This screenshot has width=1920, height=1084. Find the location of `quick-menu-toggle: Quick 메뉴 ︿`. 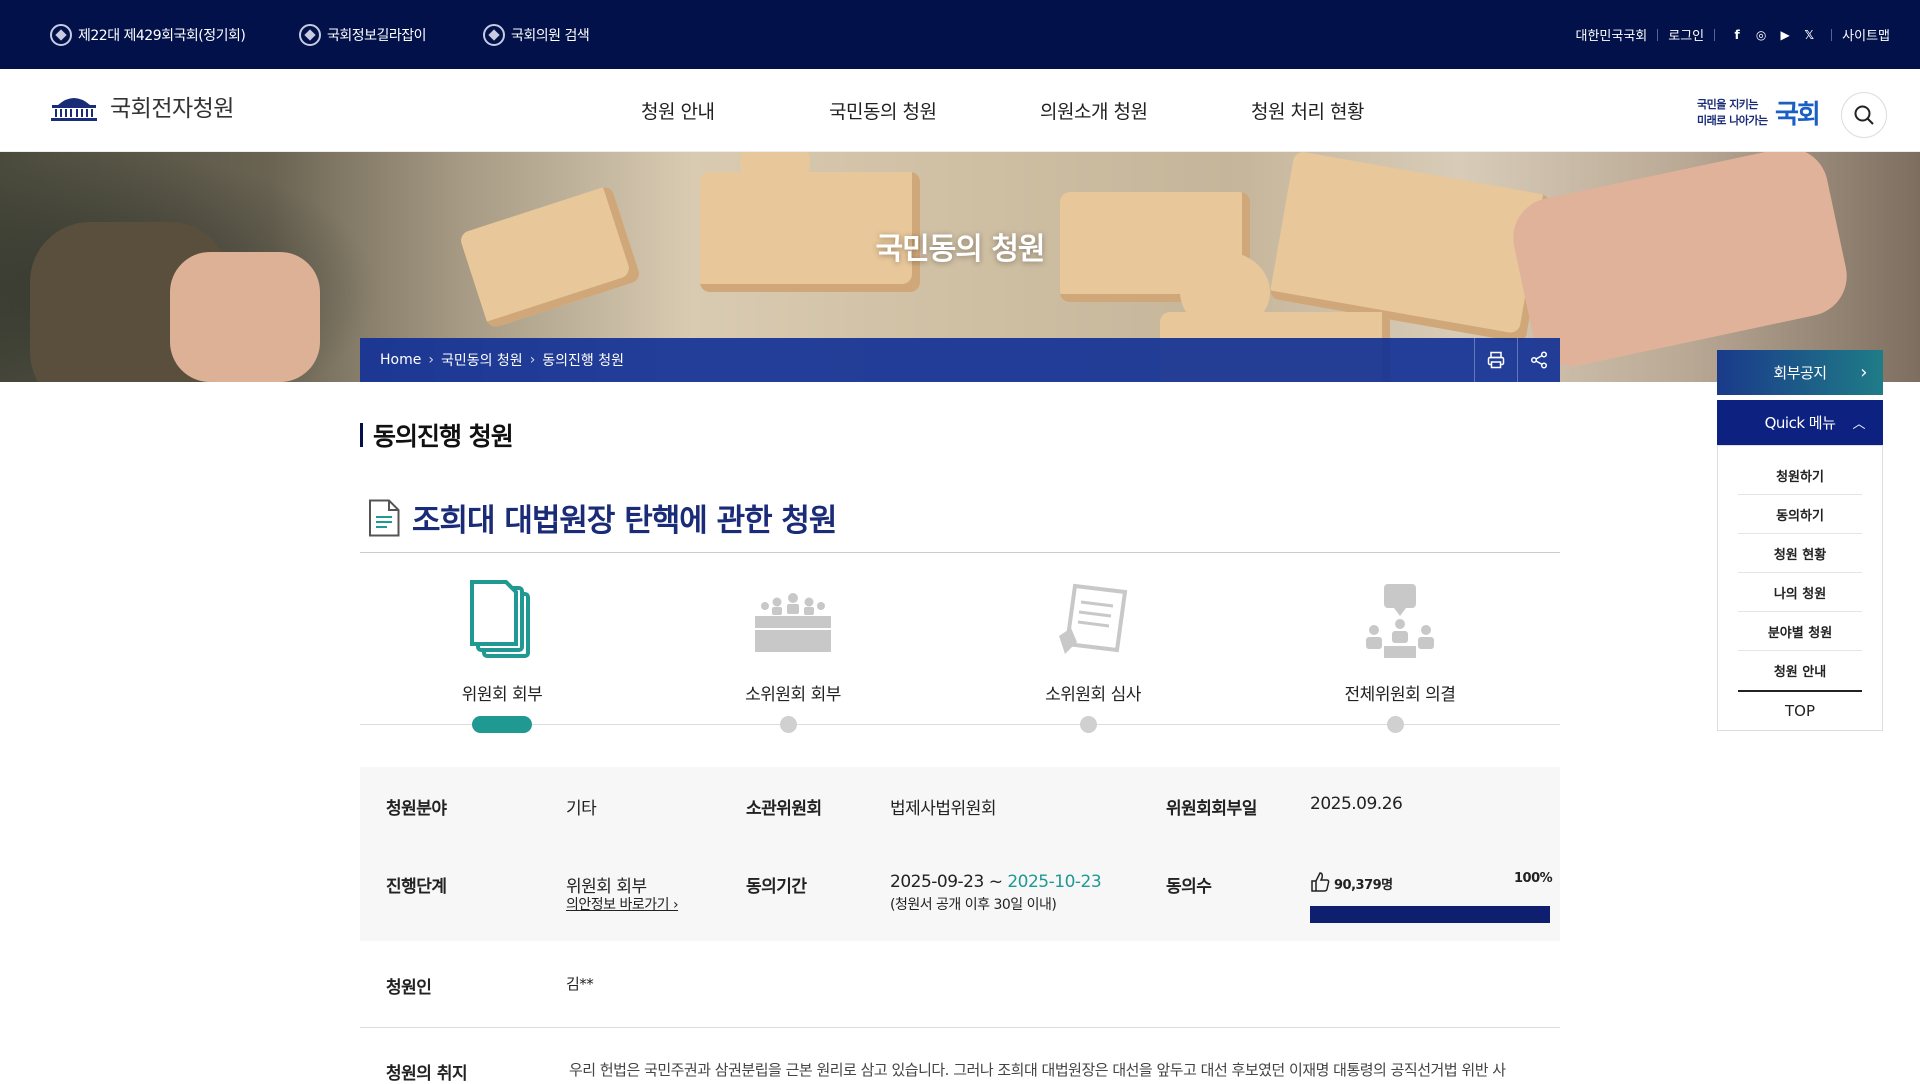

quick-menu-toggle: Quick 메뉴 ︿ is located at coordinates (1800, 422).